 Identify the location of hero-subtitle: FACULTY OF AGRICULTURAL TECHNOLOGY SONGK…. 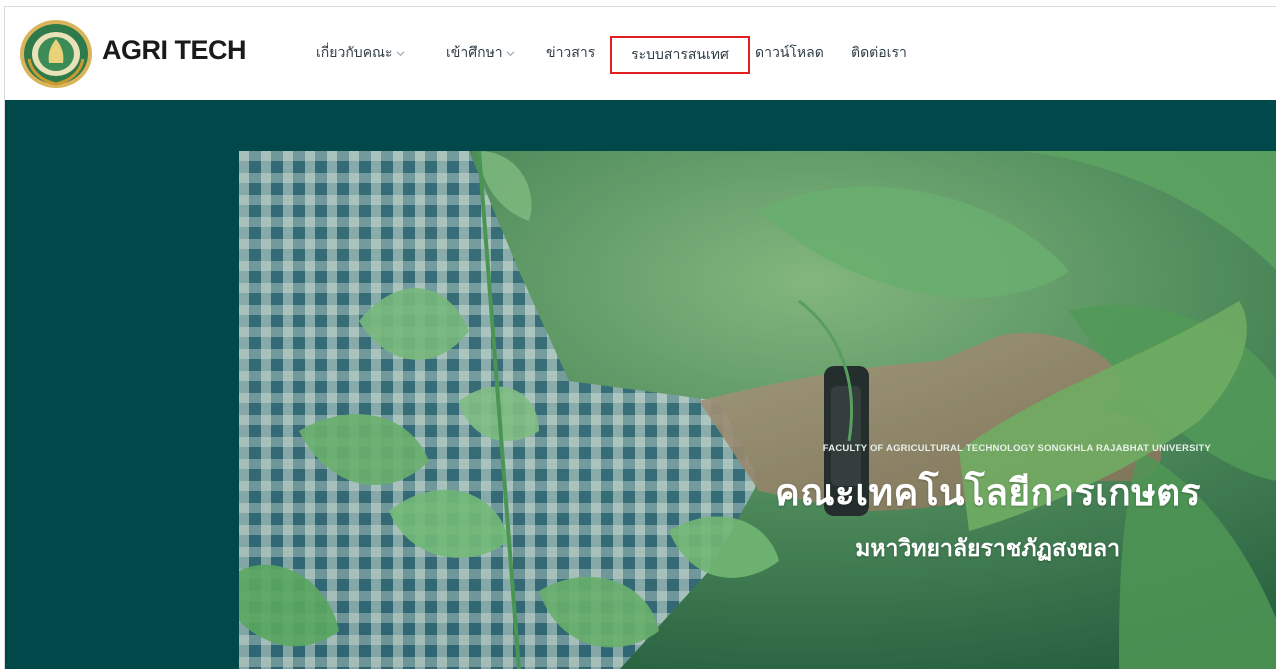
(1016, 448).